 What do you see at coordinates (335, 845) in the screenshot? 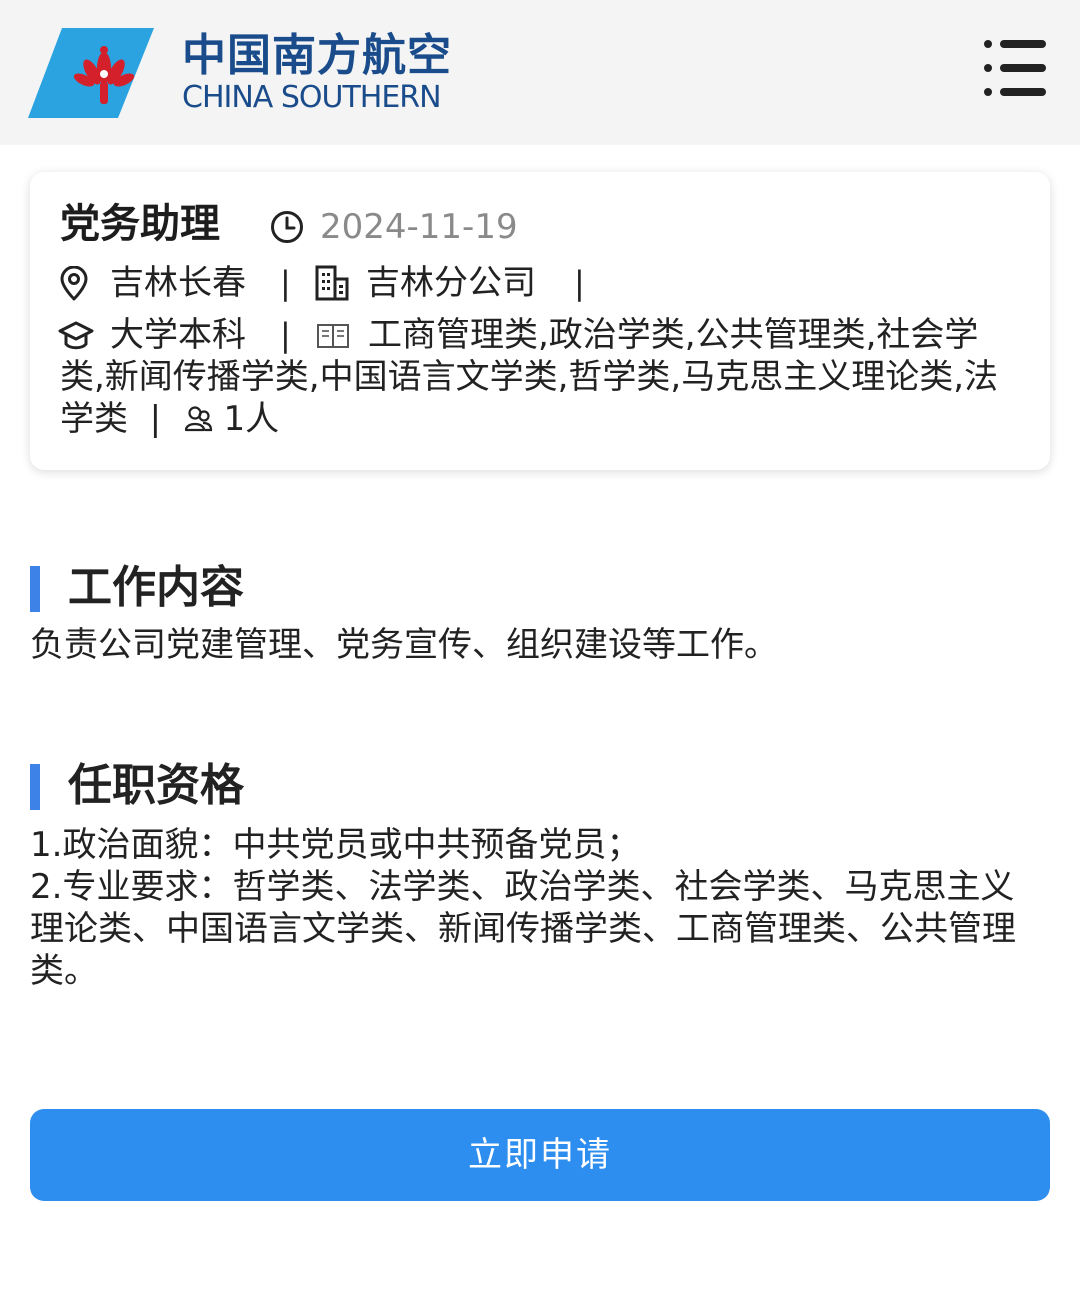
I see `requirement-political: 1.政治面貌：中共党员或中共预备党员；` at bounding box center [335, 845].